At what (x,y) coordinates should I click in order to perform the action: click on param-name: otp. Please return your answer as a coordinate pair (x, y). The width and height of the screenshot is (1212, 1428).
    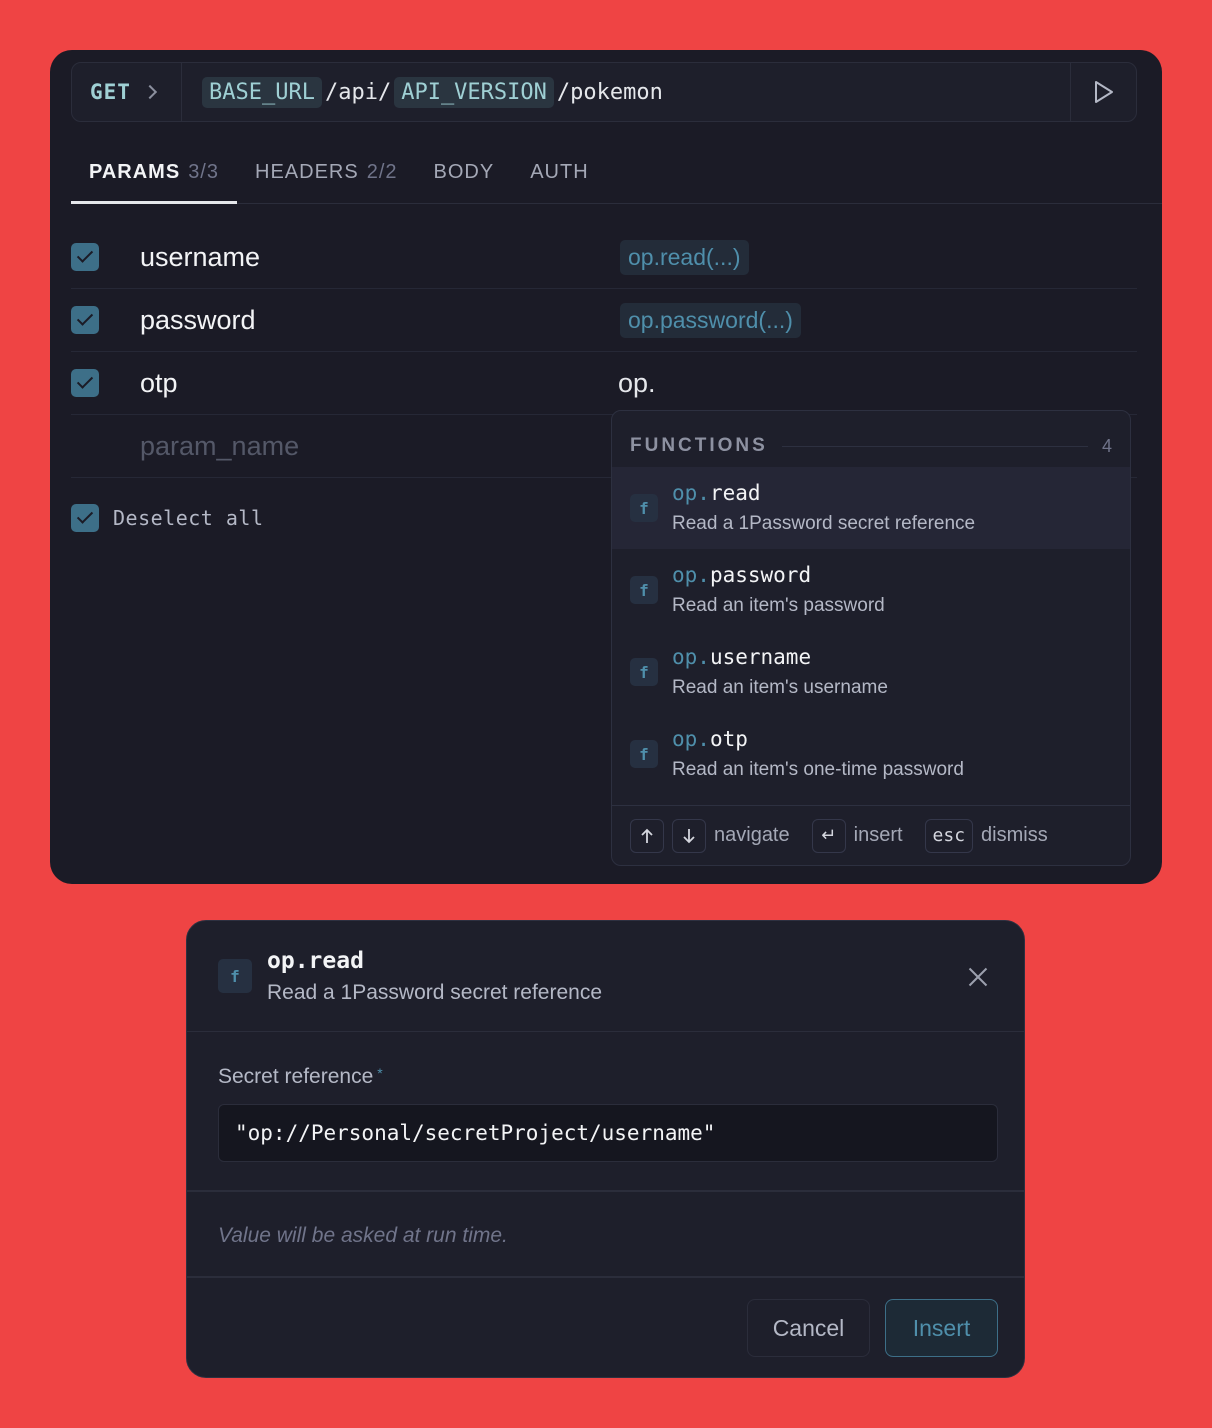
    Looking at the image, I should click on (159, 383).